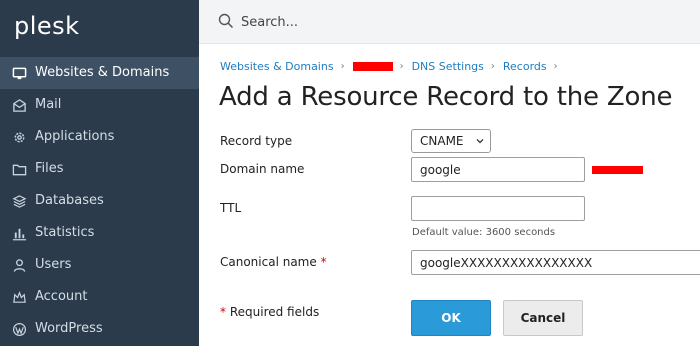 This screenshot has width=700, height=346. I want to click on sidebar-item-label: Account, so click(61, 296).